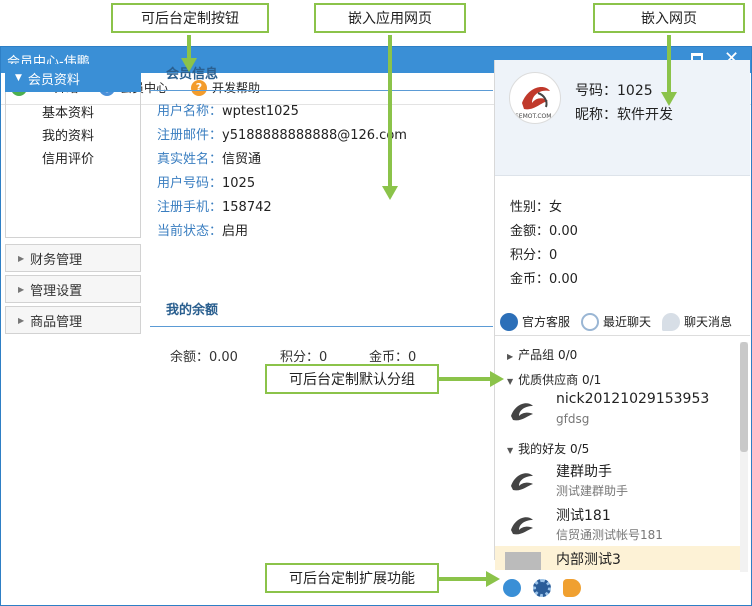  What do you see at coordinates (627, 322) in the screenshot?
I see `tab-label: 最近聊天` at bounding box center [627, 322].